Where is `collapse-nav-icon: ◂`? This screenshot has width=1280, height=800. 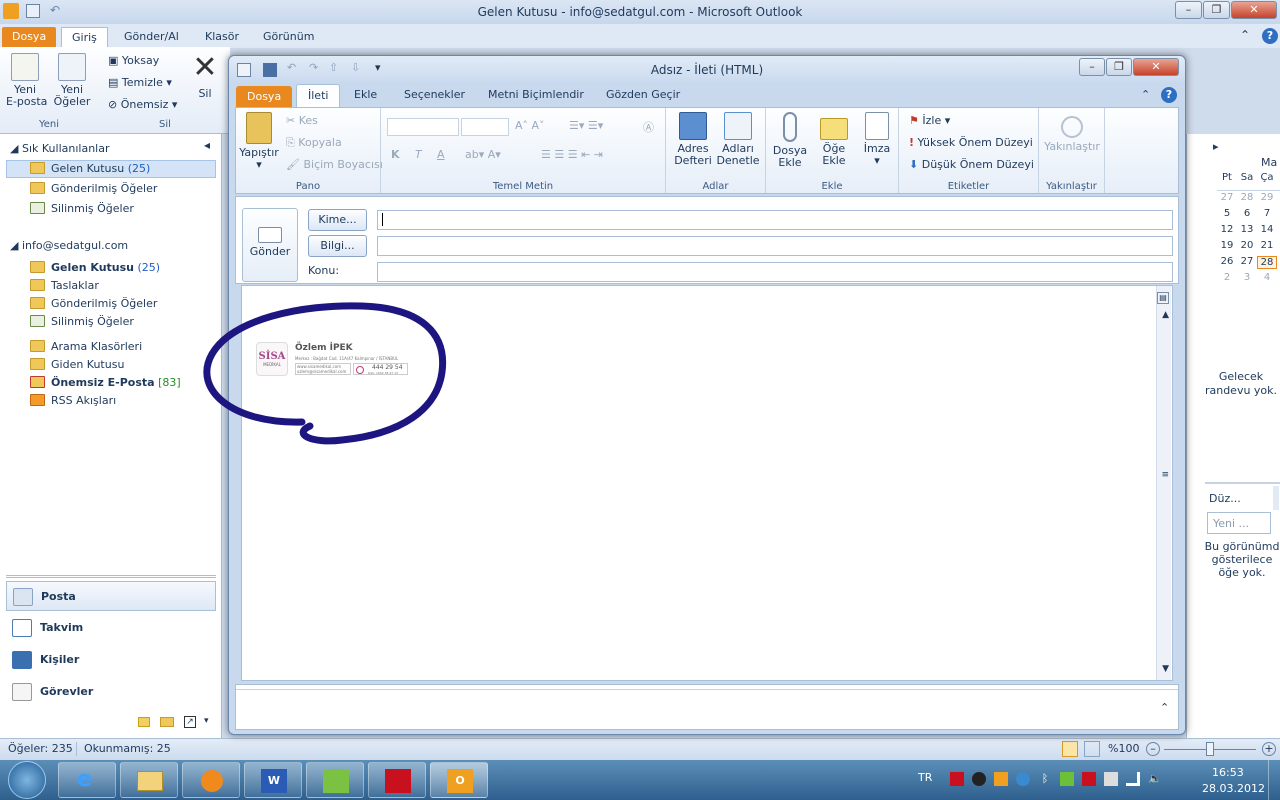
collapse-nav-icon: ◂ is located at coordinates (207, 145).